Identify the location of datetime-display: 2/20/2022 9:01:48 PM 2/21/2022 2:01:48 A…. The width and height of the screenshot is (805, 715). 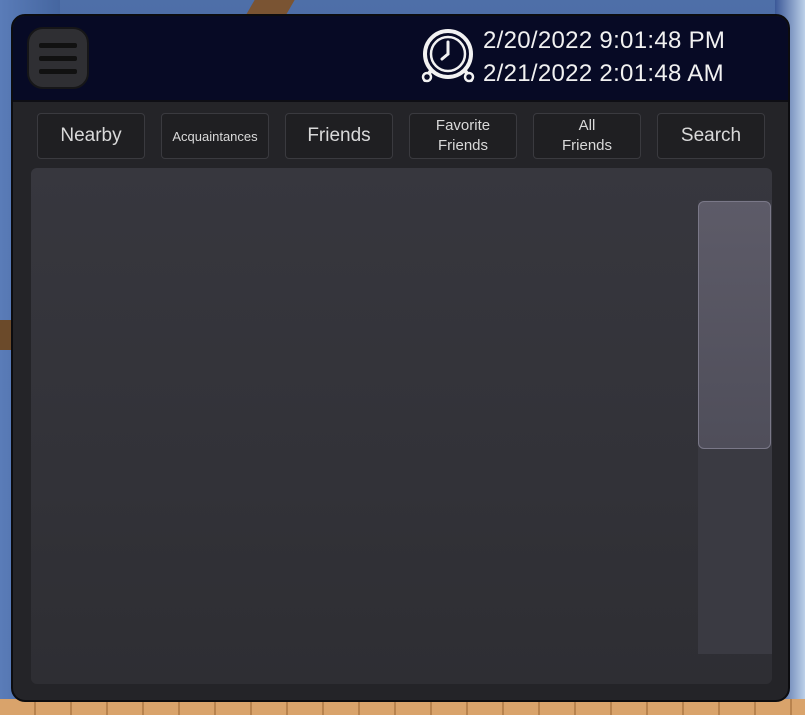
(604, 57).